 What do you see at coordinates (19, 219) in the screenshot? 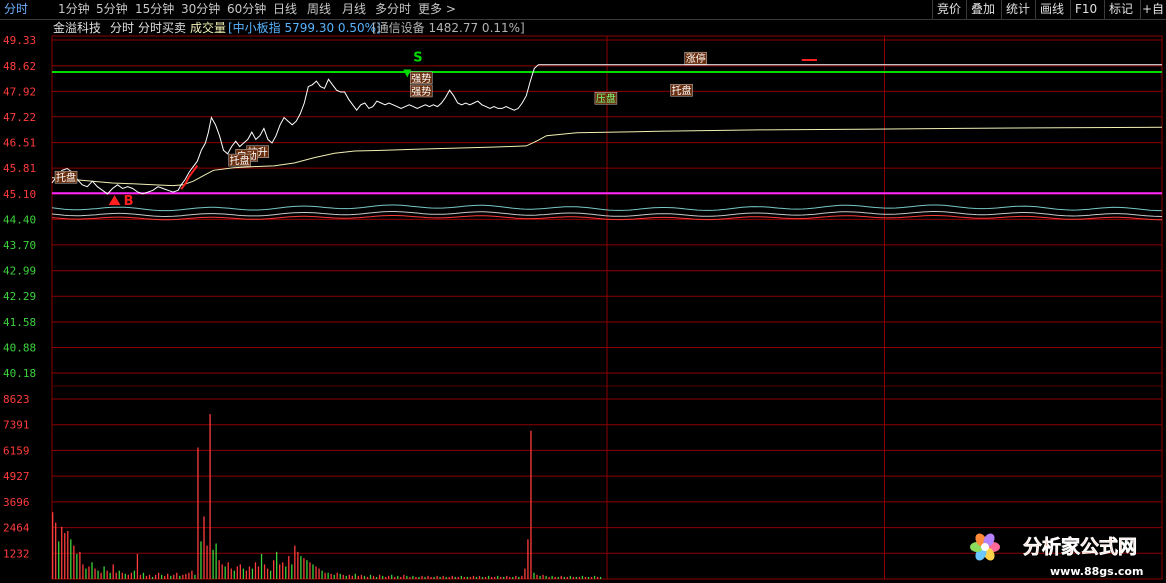
I see `price-tick-label: 44.40` at bounding box center [19, 219].